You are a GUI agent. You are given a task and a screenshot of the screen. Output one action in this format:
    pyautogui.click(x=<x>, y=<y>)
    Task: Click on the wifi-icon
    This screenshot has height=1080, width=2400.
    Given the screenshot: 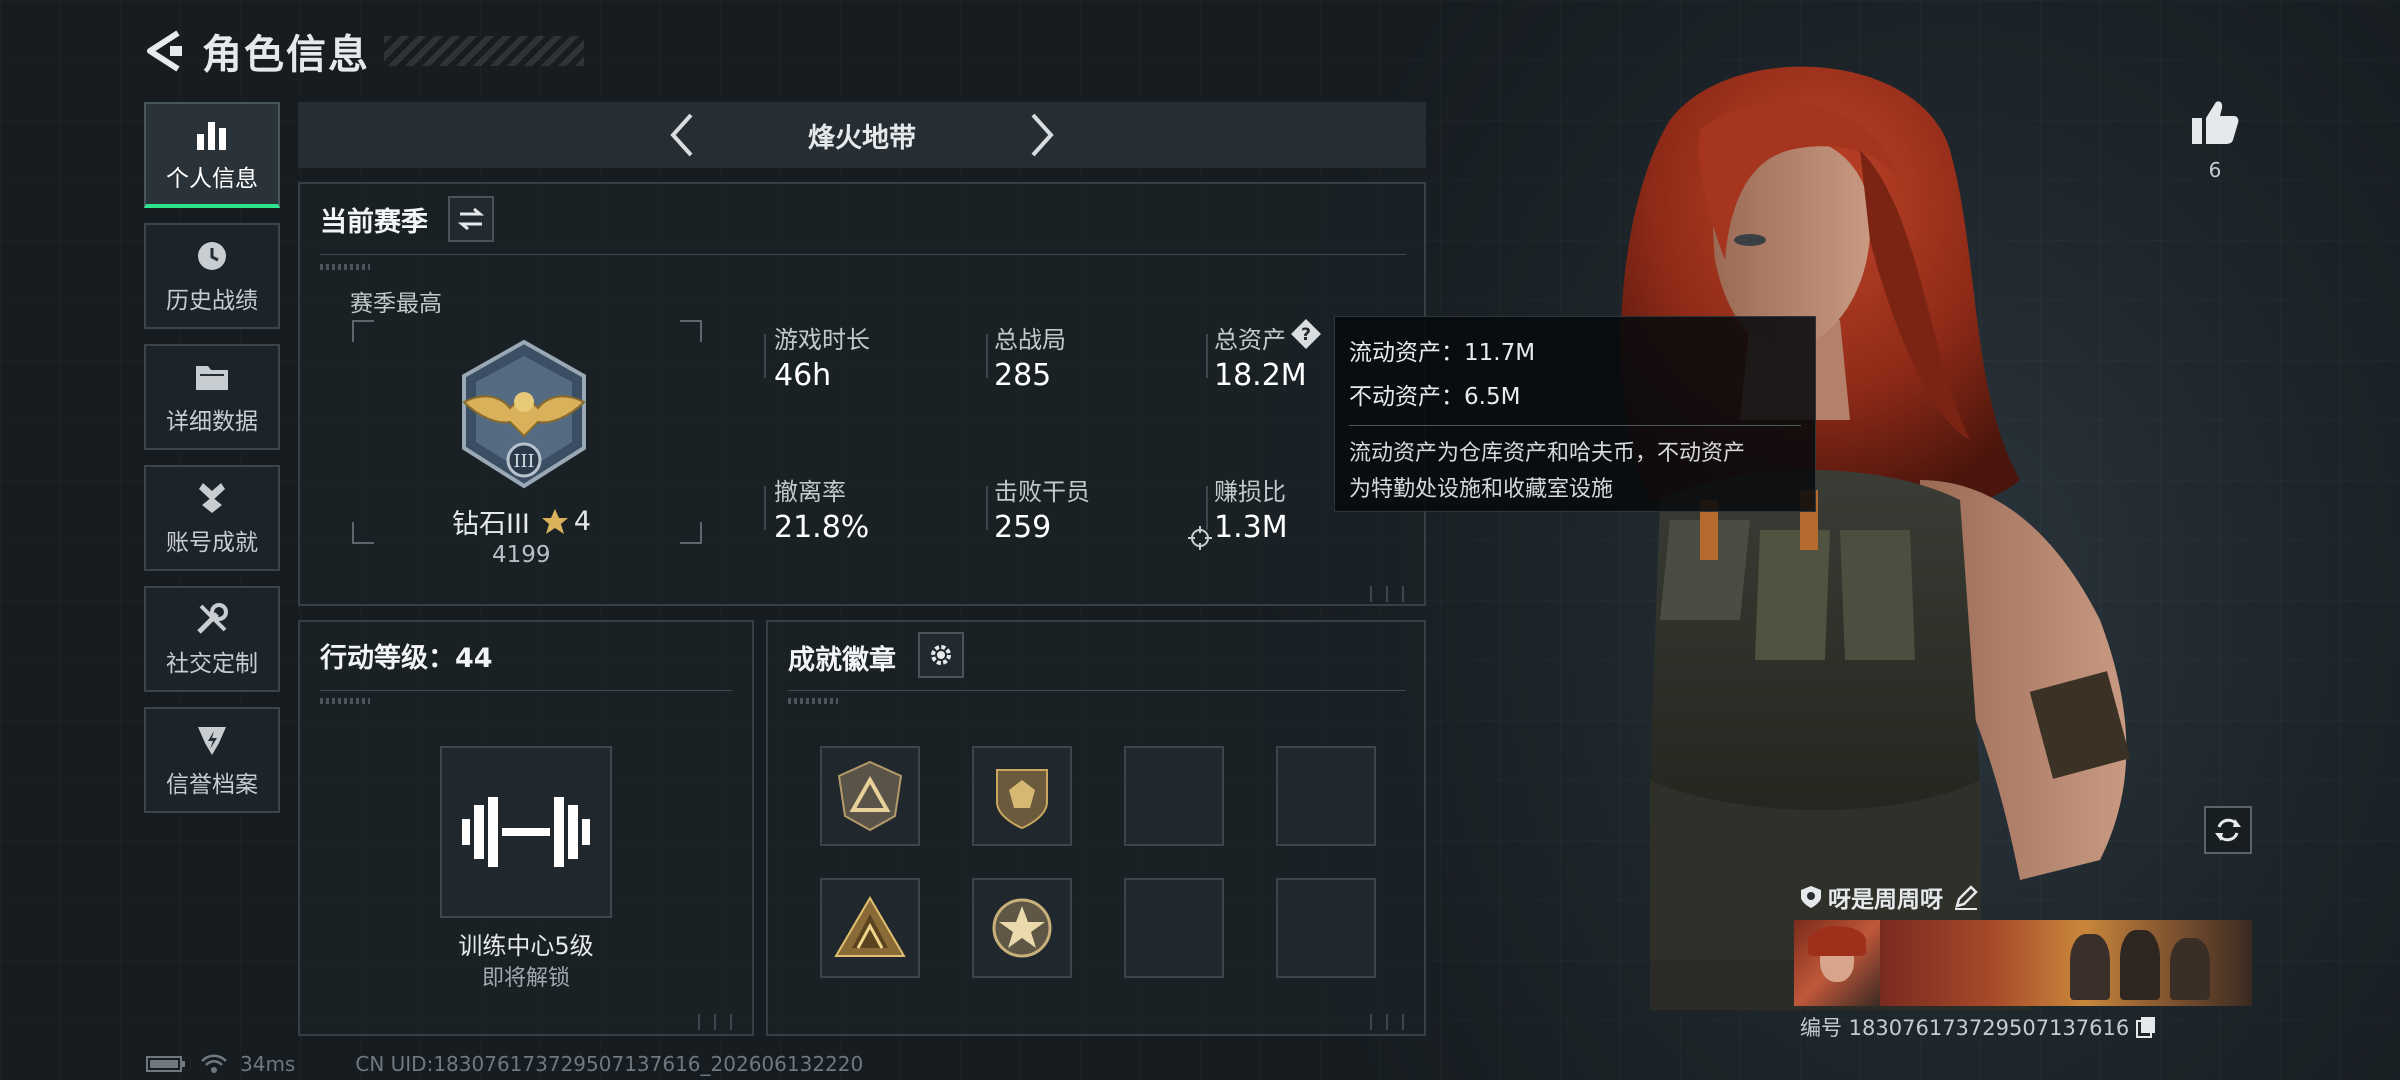 What is the action you would take?
    pyautogui.click(x=214, y=1063)
    